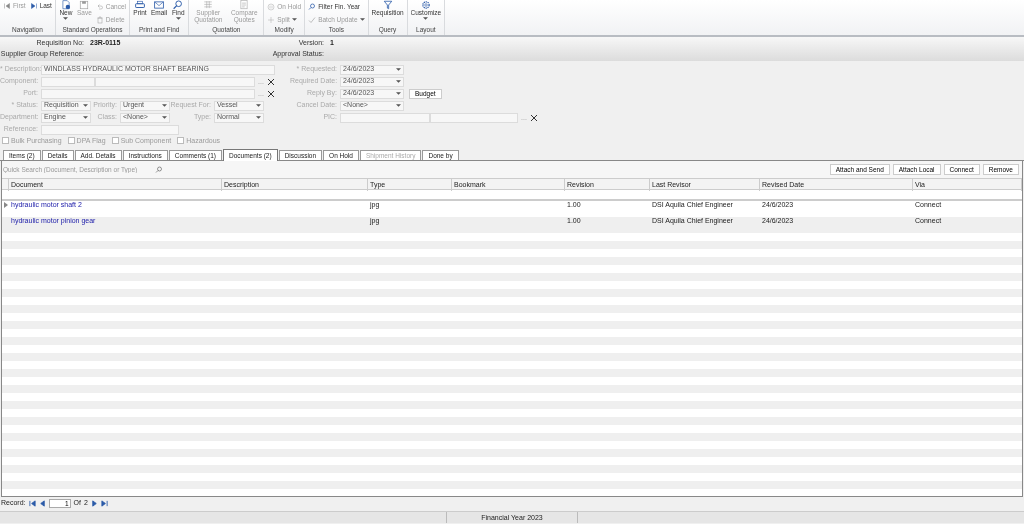 This screenshot has width=1024, height=524. What do you see at coordinates (42, 503) in the screenshot?
I see `previous-record-icon` at bounding box center [42, 503].